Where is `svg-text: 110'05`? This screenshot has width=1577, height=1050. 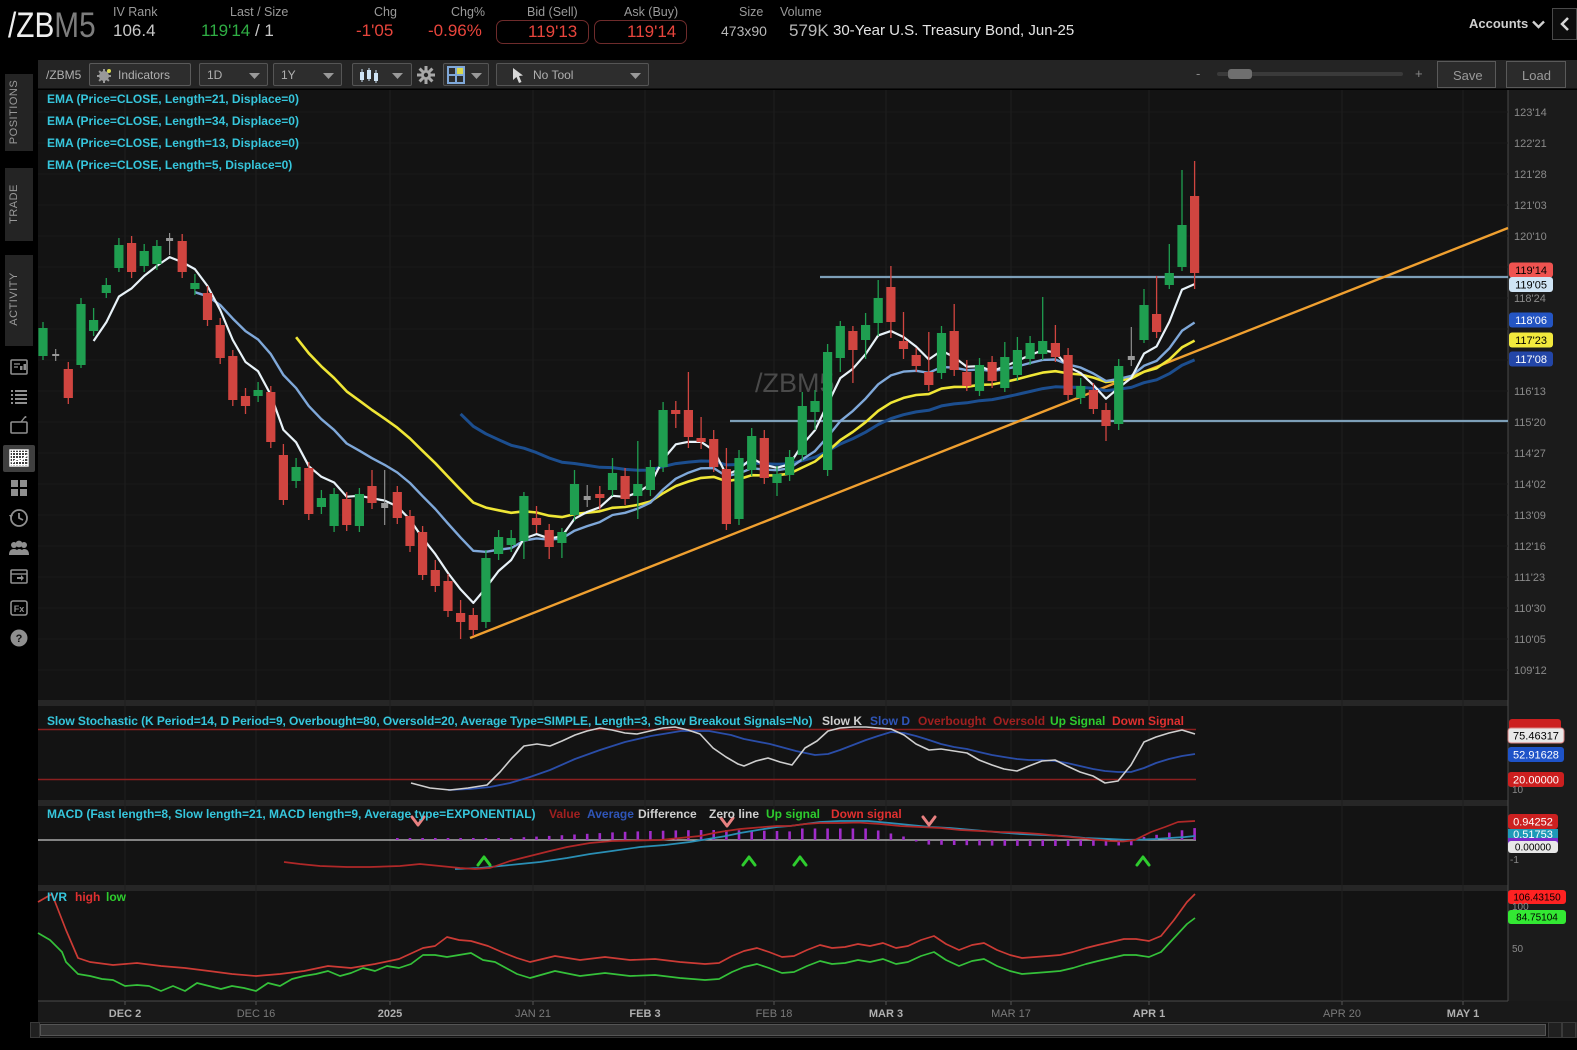
svg-text: 110'05 is located at coordinates (1530, 640).